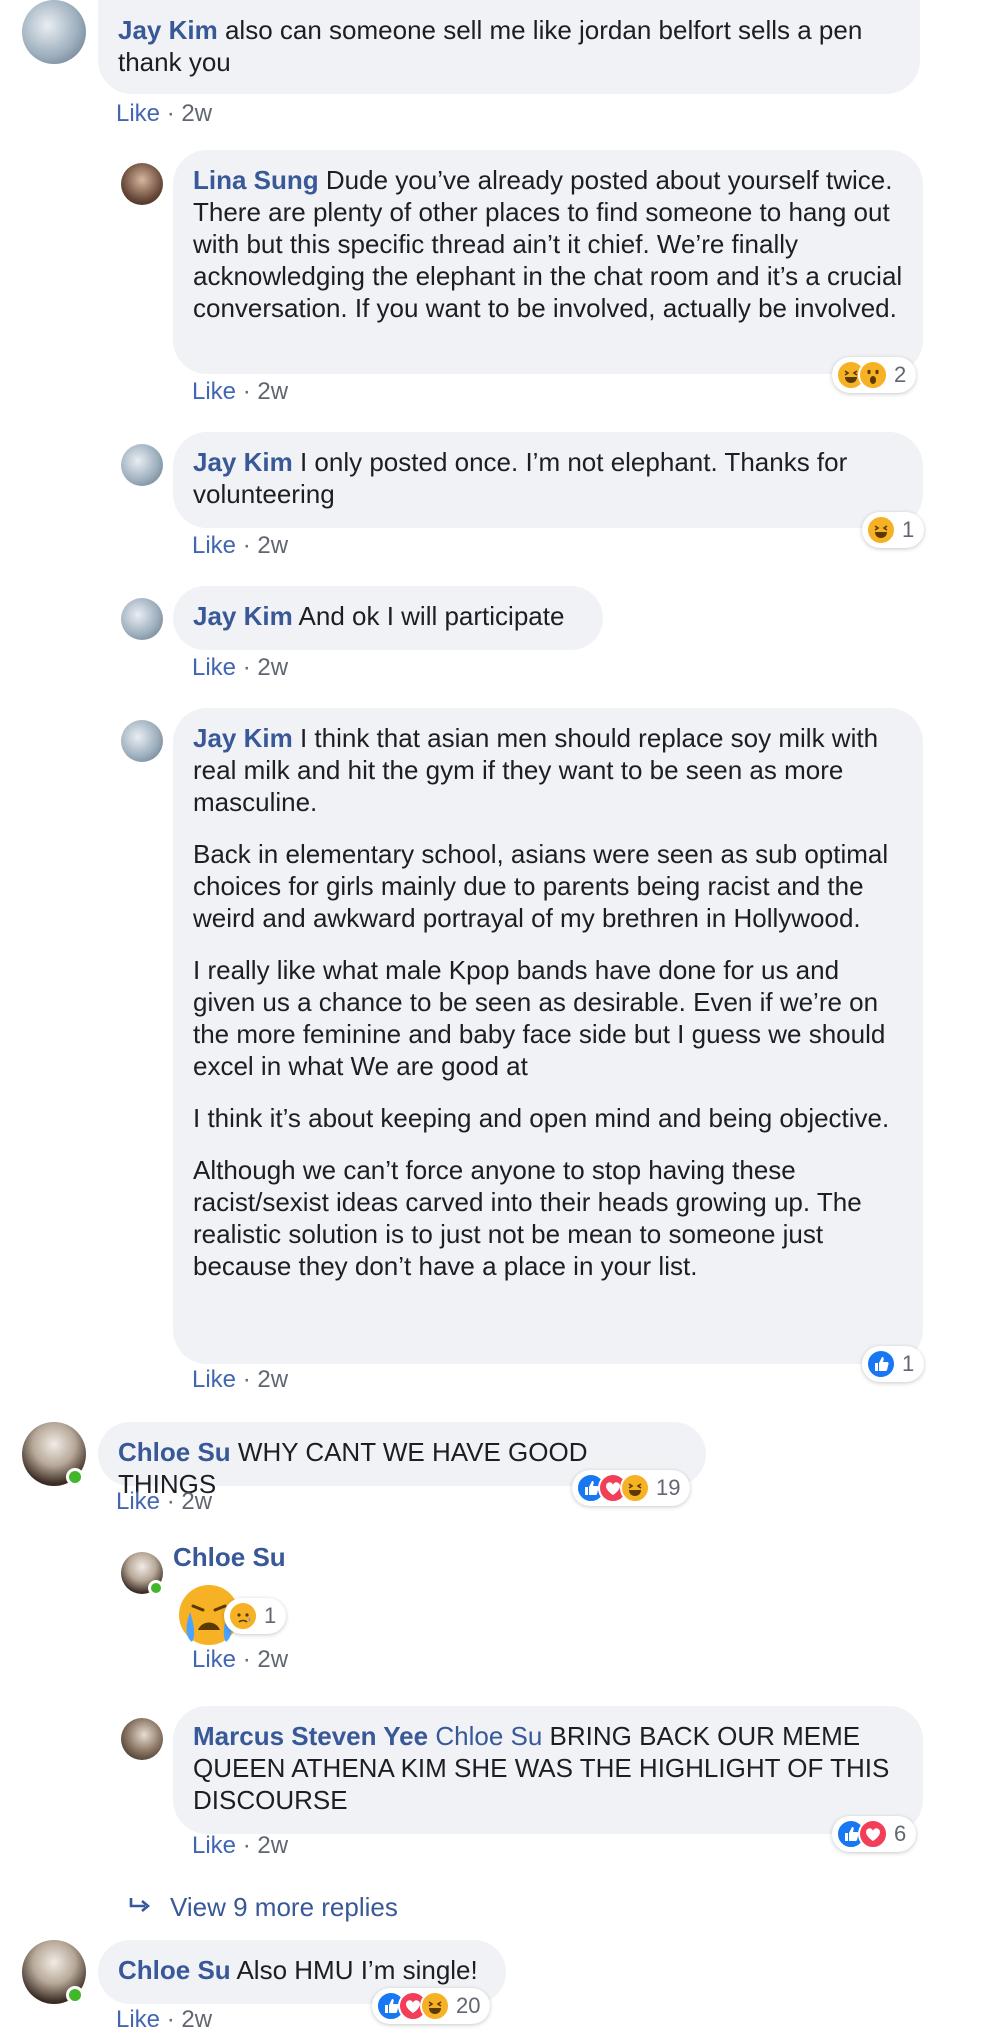 This screenshot has height=2038, width=996. I want to click on comment-bubble: Jay Kim And ok I will participate, so click(388, 618).